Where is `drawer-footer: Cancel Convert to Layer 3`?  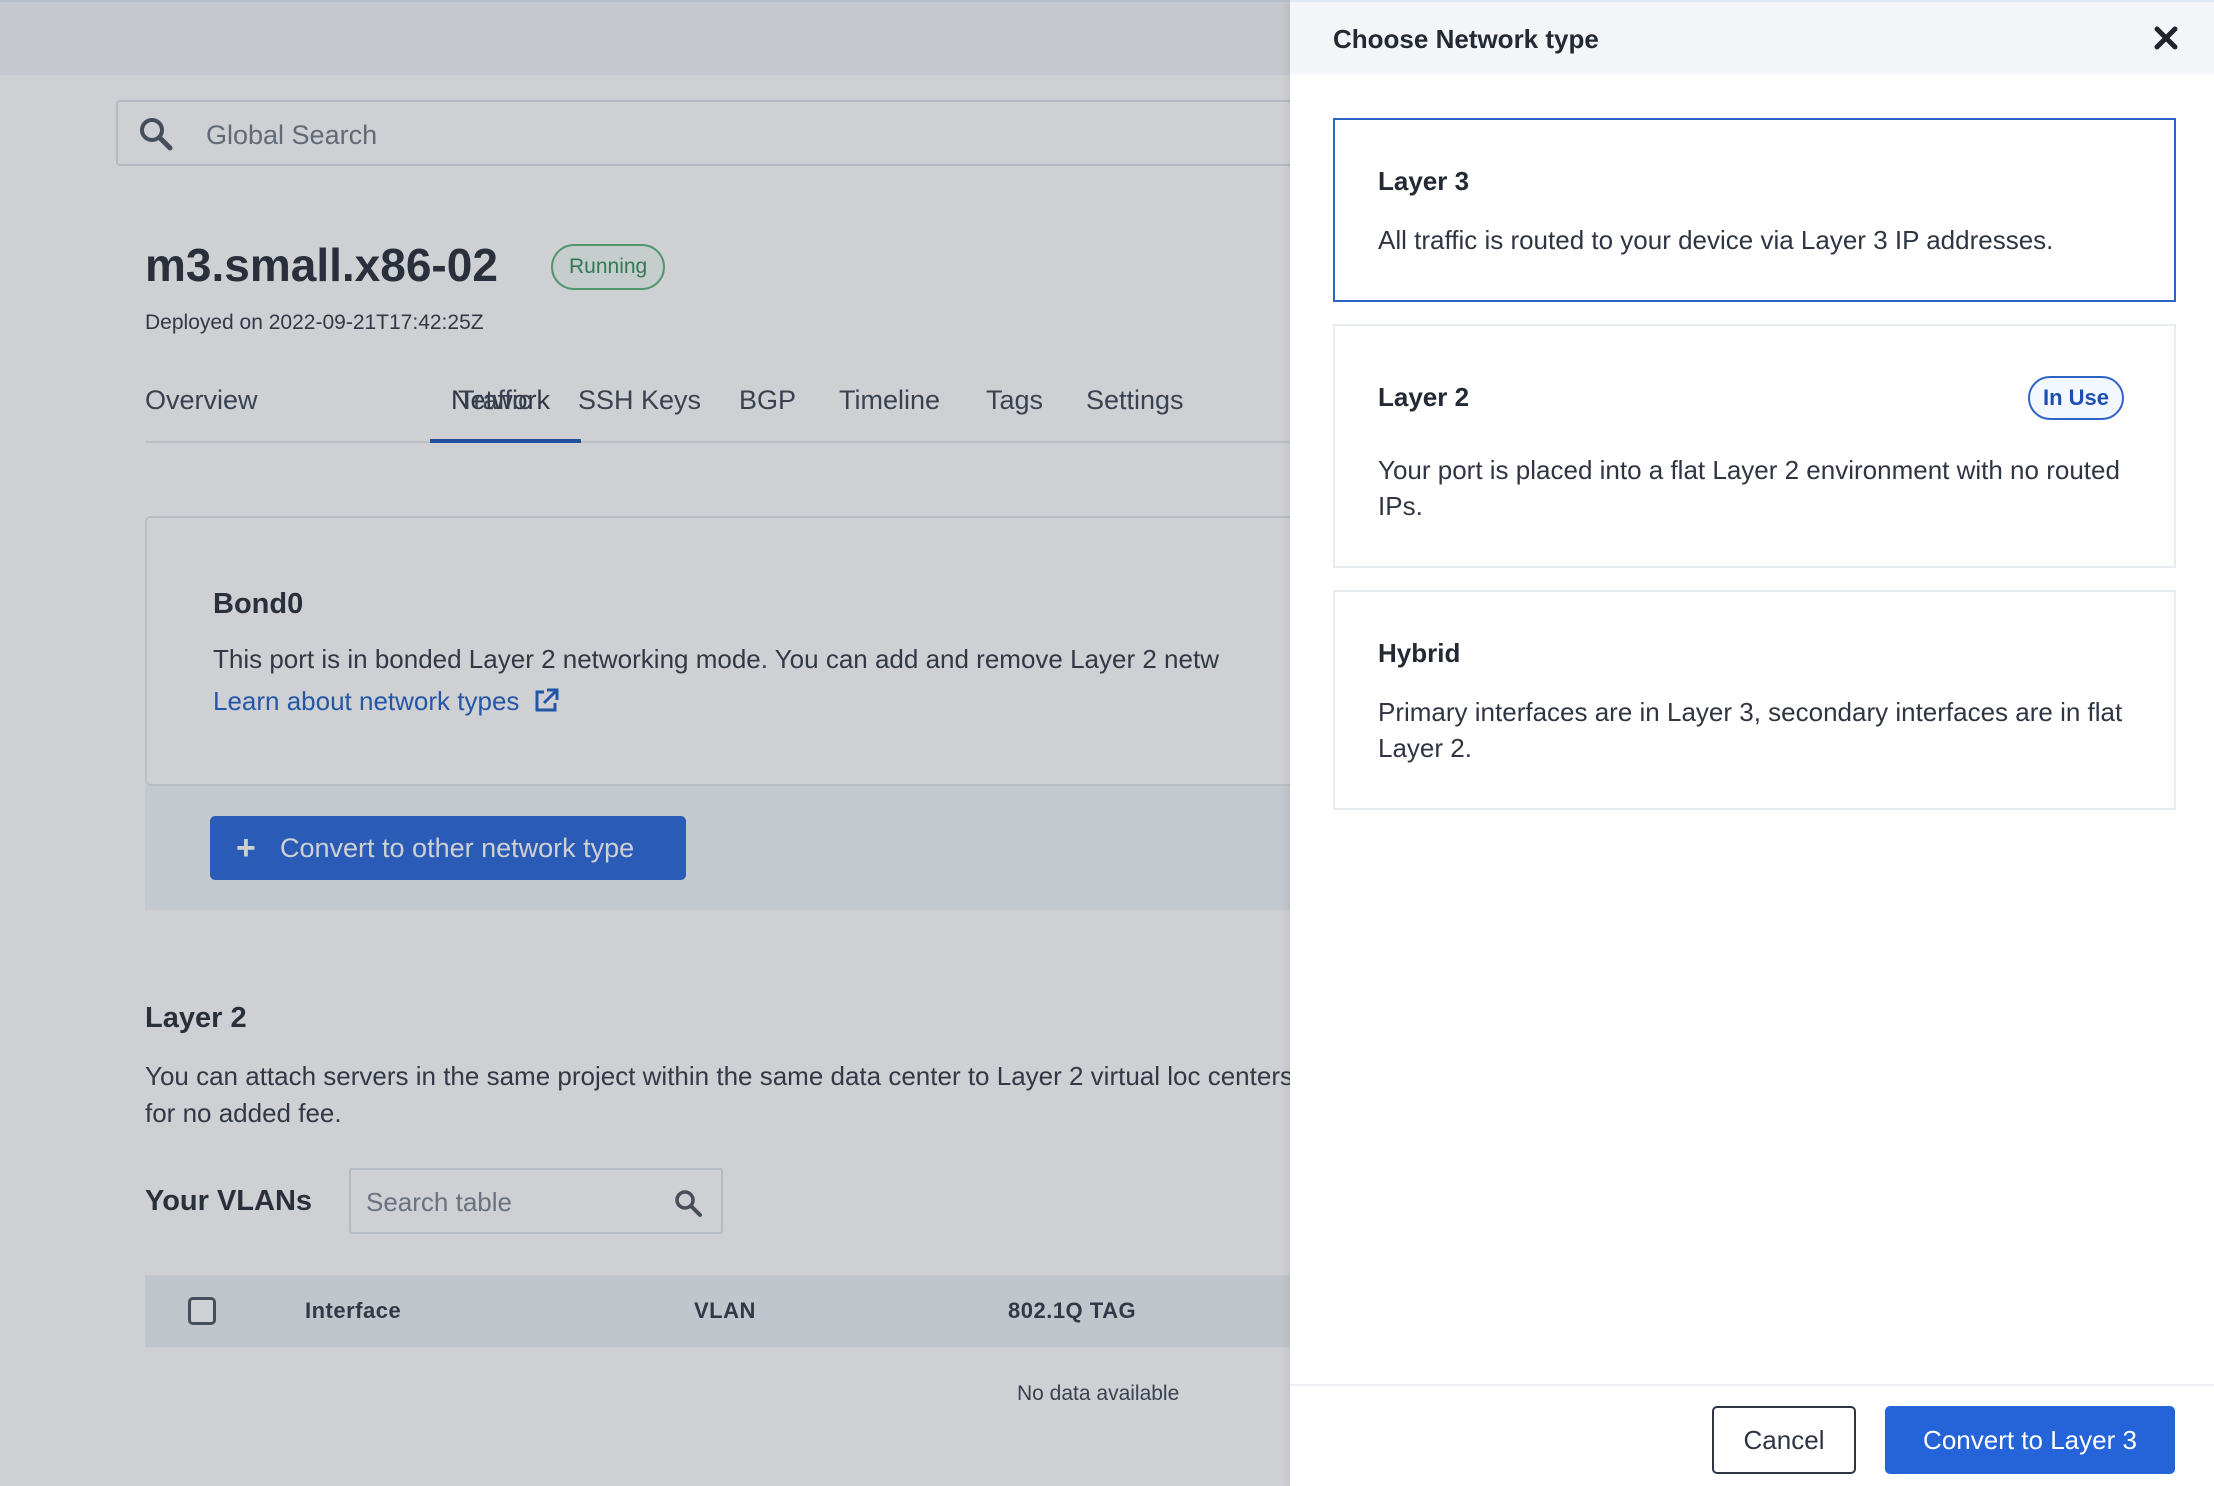
drawer-footer: Cancel Convert to Layer 3 is located at coordinates (1752, 1435).